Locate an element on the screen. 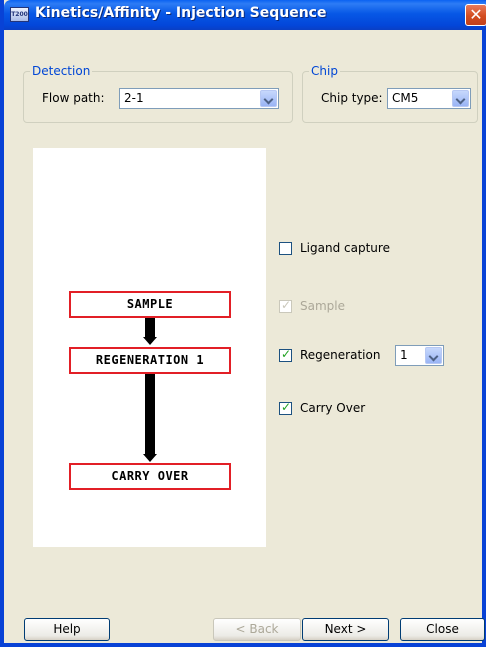 This screenshot has width=486, height=647. chip-group: Chip Chip type: CM5 is located at coordinates (390, 93).